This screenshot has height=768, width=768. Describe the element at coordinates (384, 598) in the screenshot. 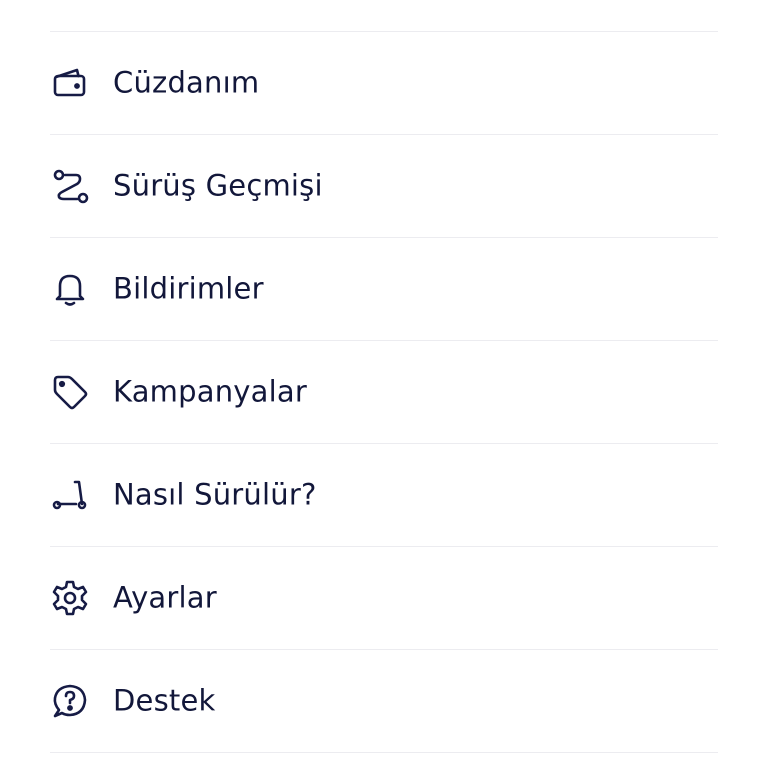

I see `menu-item-settings: Ayarlar` at that location.